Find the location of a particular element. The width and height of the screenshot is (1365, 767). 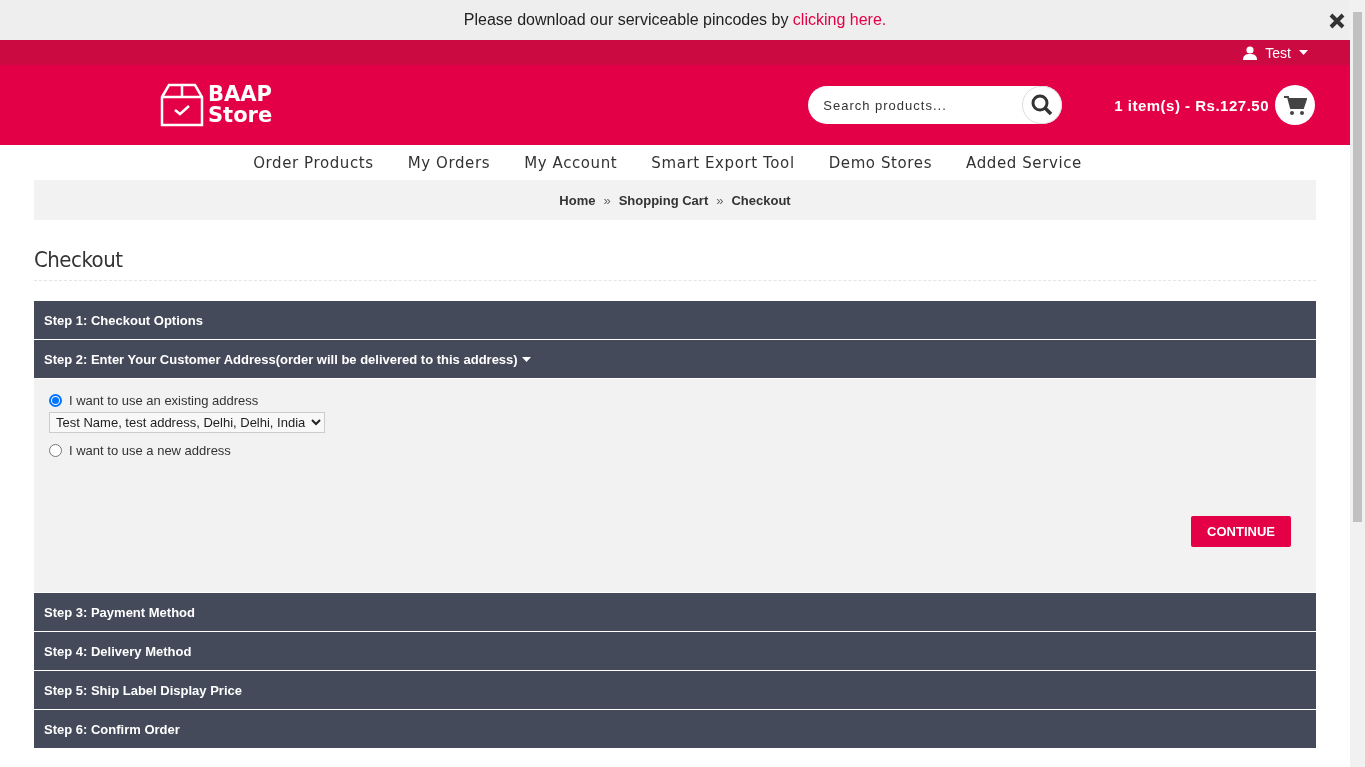

breadcrumb-link: Shopping Cart is located at coordinates (663, 200).